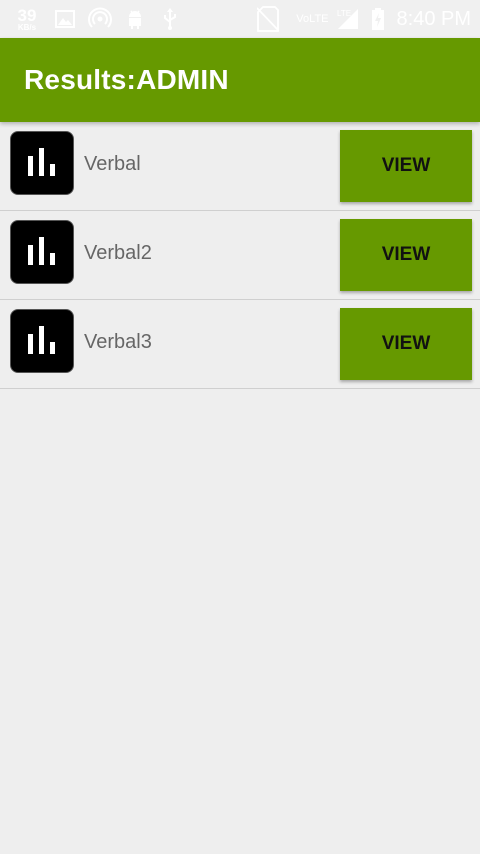  I want to click on result-label: Verbal3, so click(118, 342).